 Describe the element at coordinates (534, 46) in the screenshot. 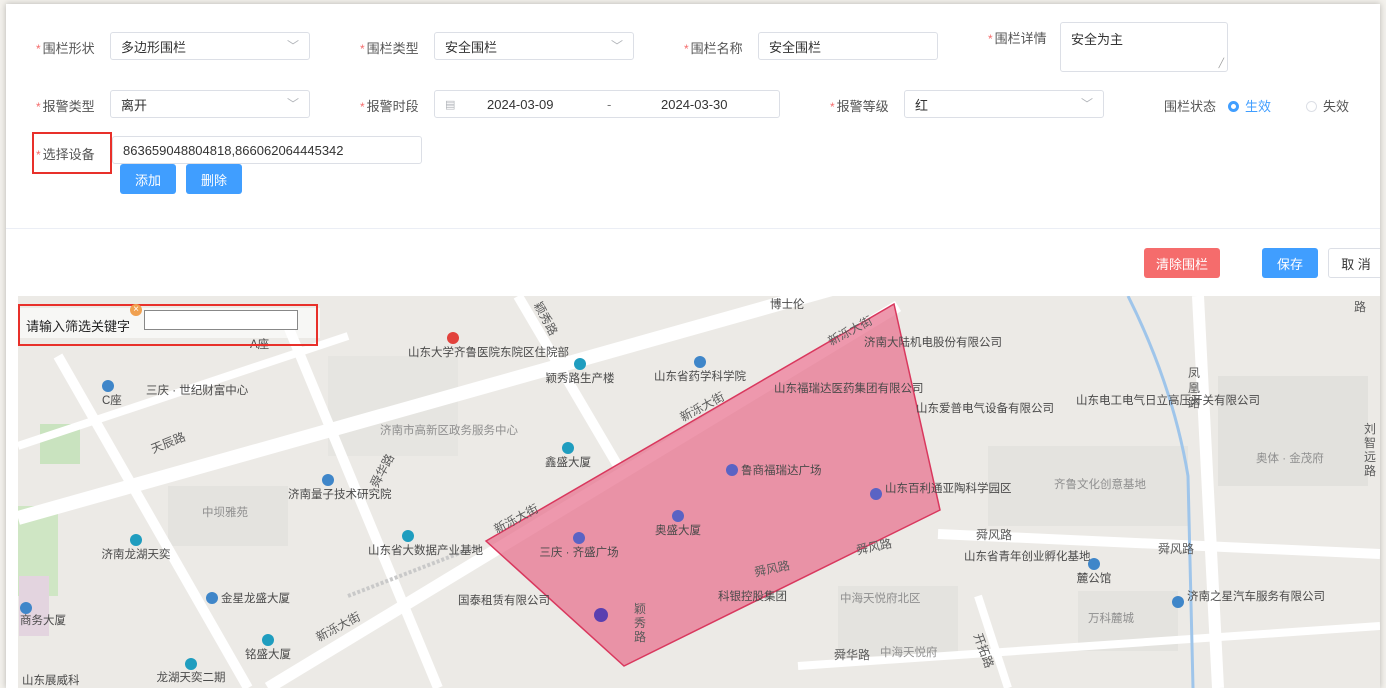

I see `type-select: 安全围栏 ﹀` at that location.